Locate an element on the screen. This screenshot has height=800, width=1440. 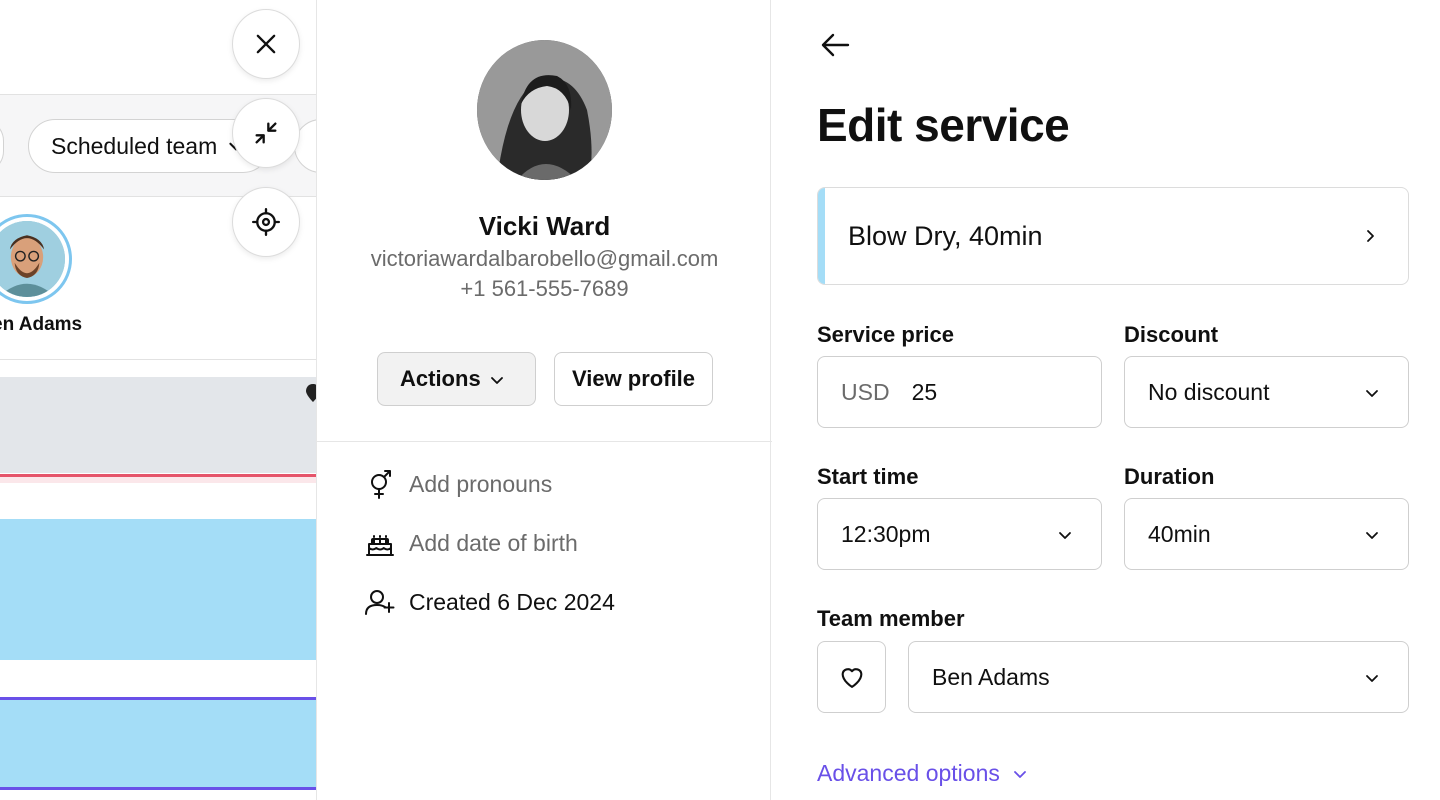
add-pronouns-link: Add pronouns is located at coordinates (457, 484).